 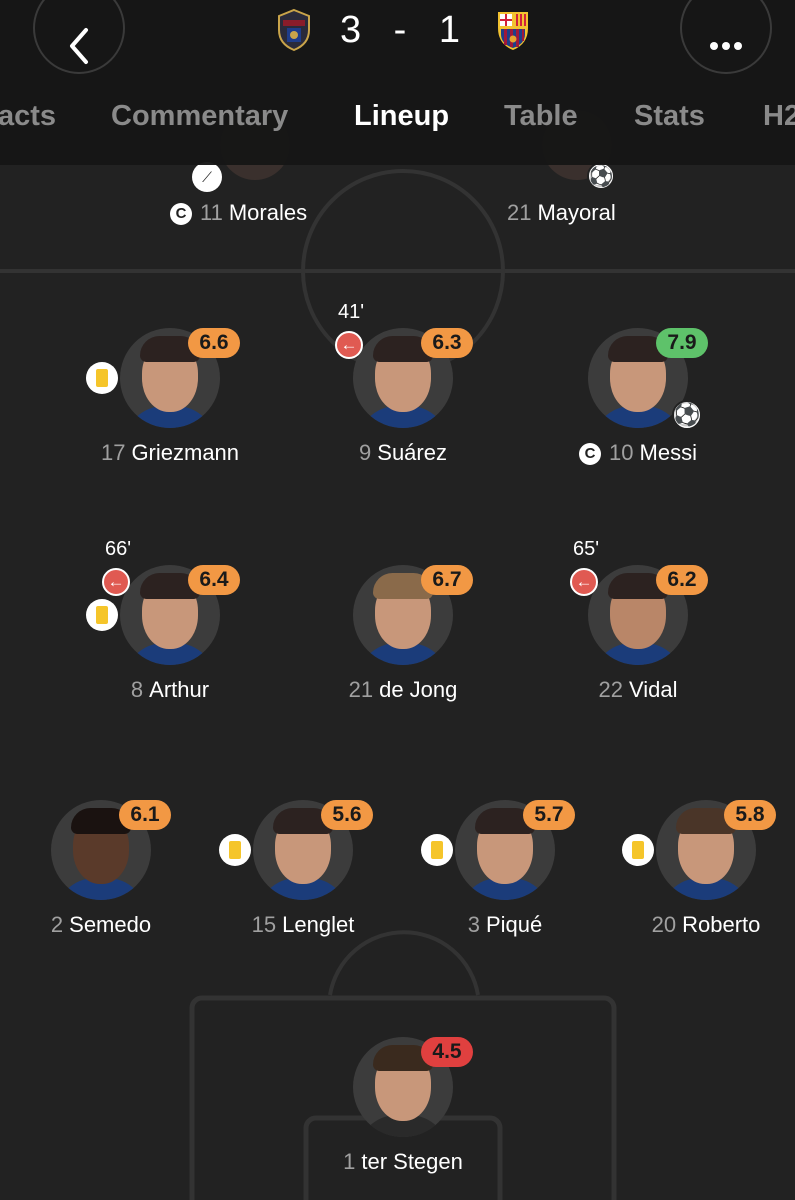 I want to click on player-card-griezmann: 6.6 17 Griezmann, so click(x=170, y=403).